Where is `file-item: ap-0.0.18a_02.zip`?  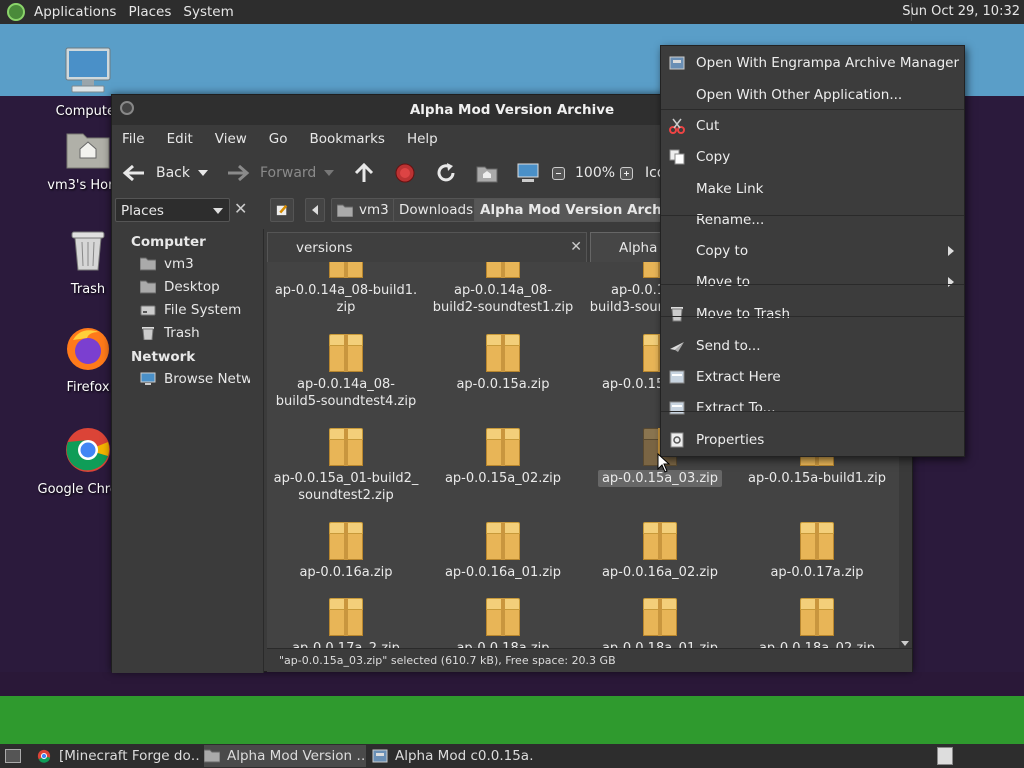 file-item: ap-0.0.18a_02.zip is located at coordinates (817, 623).